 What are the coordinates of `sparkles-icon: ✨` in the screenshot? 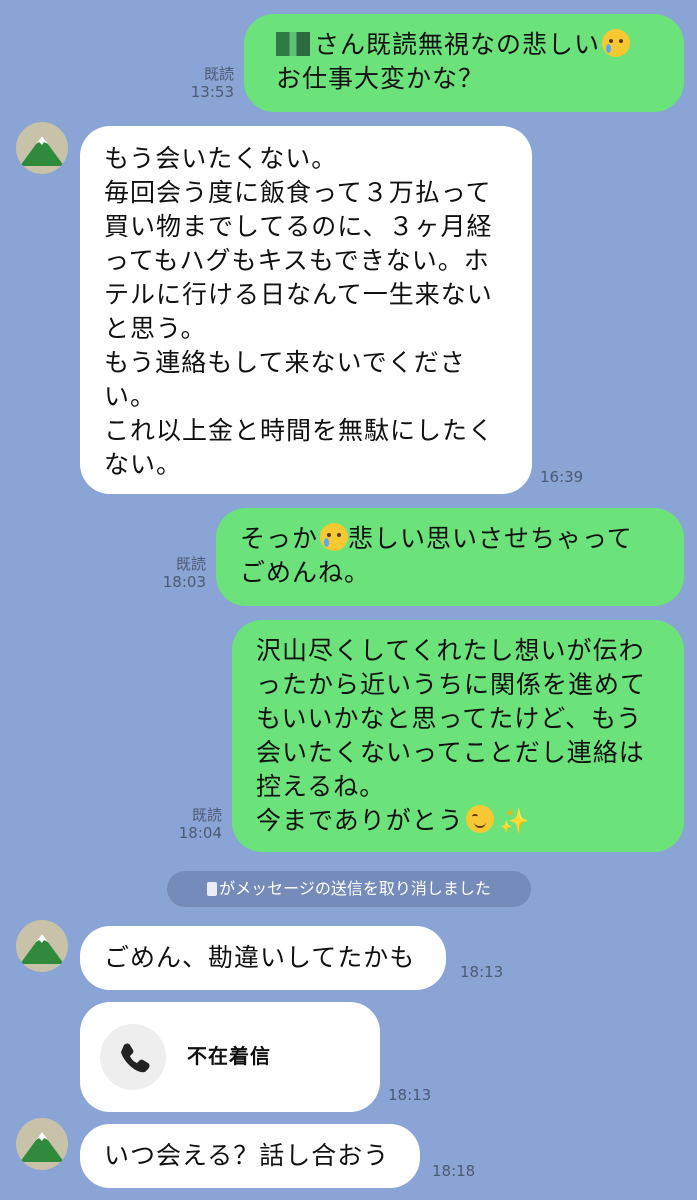 It's located at (515, 821).